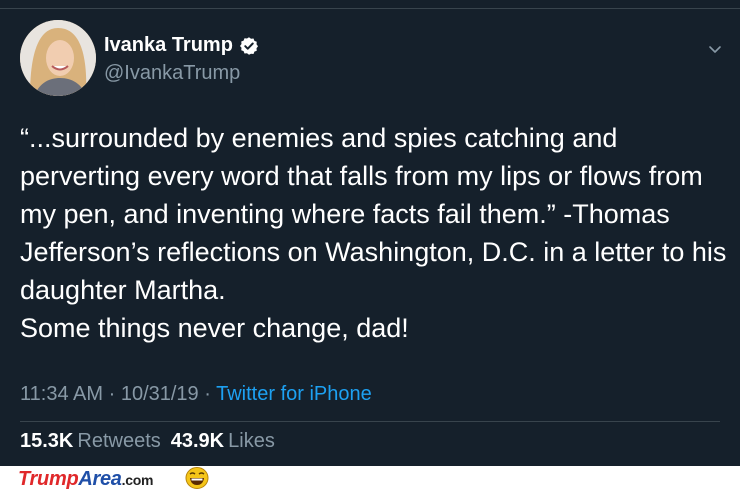  I want to click on retweets-count: 15.3K, so click(47, 441).